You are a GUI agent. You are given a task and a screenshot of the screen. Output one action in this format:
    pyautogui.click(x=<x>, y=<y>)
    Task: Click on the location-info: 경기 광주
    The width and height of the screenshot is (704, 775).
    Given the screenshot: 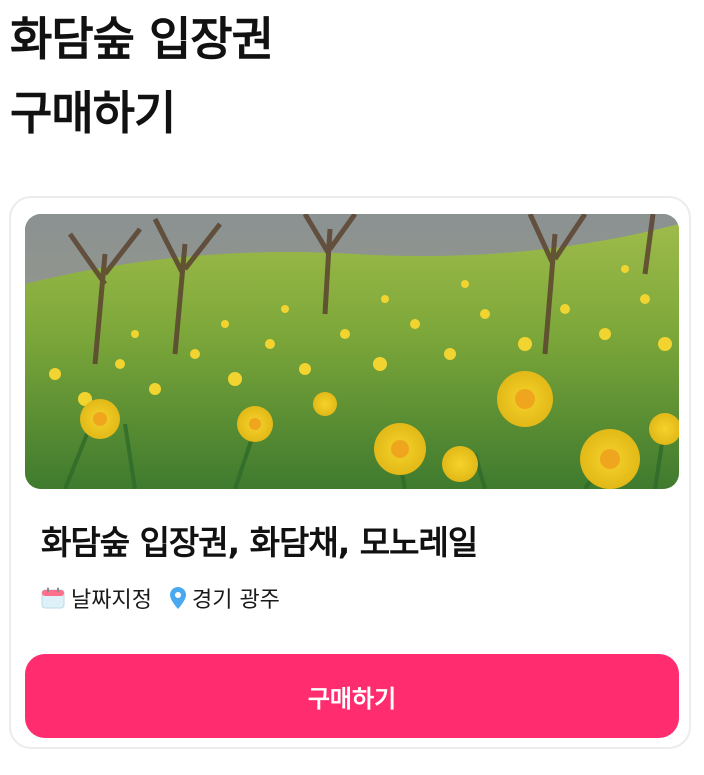 What is the action you would take?
    pyautogui.click(x=224, y=598)
    